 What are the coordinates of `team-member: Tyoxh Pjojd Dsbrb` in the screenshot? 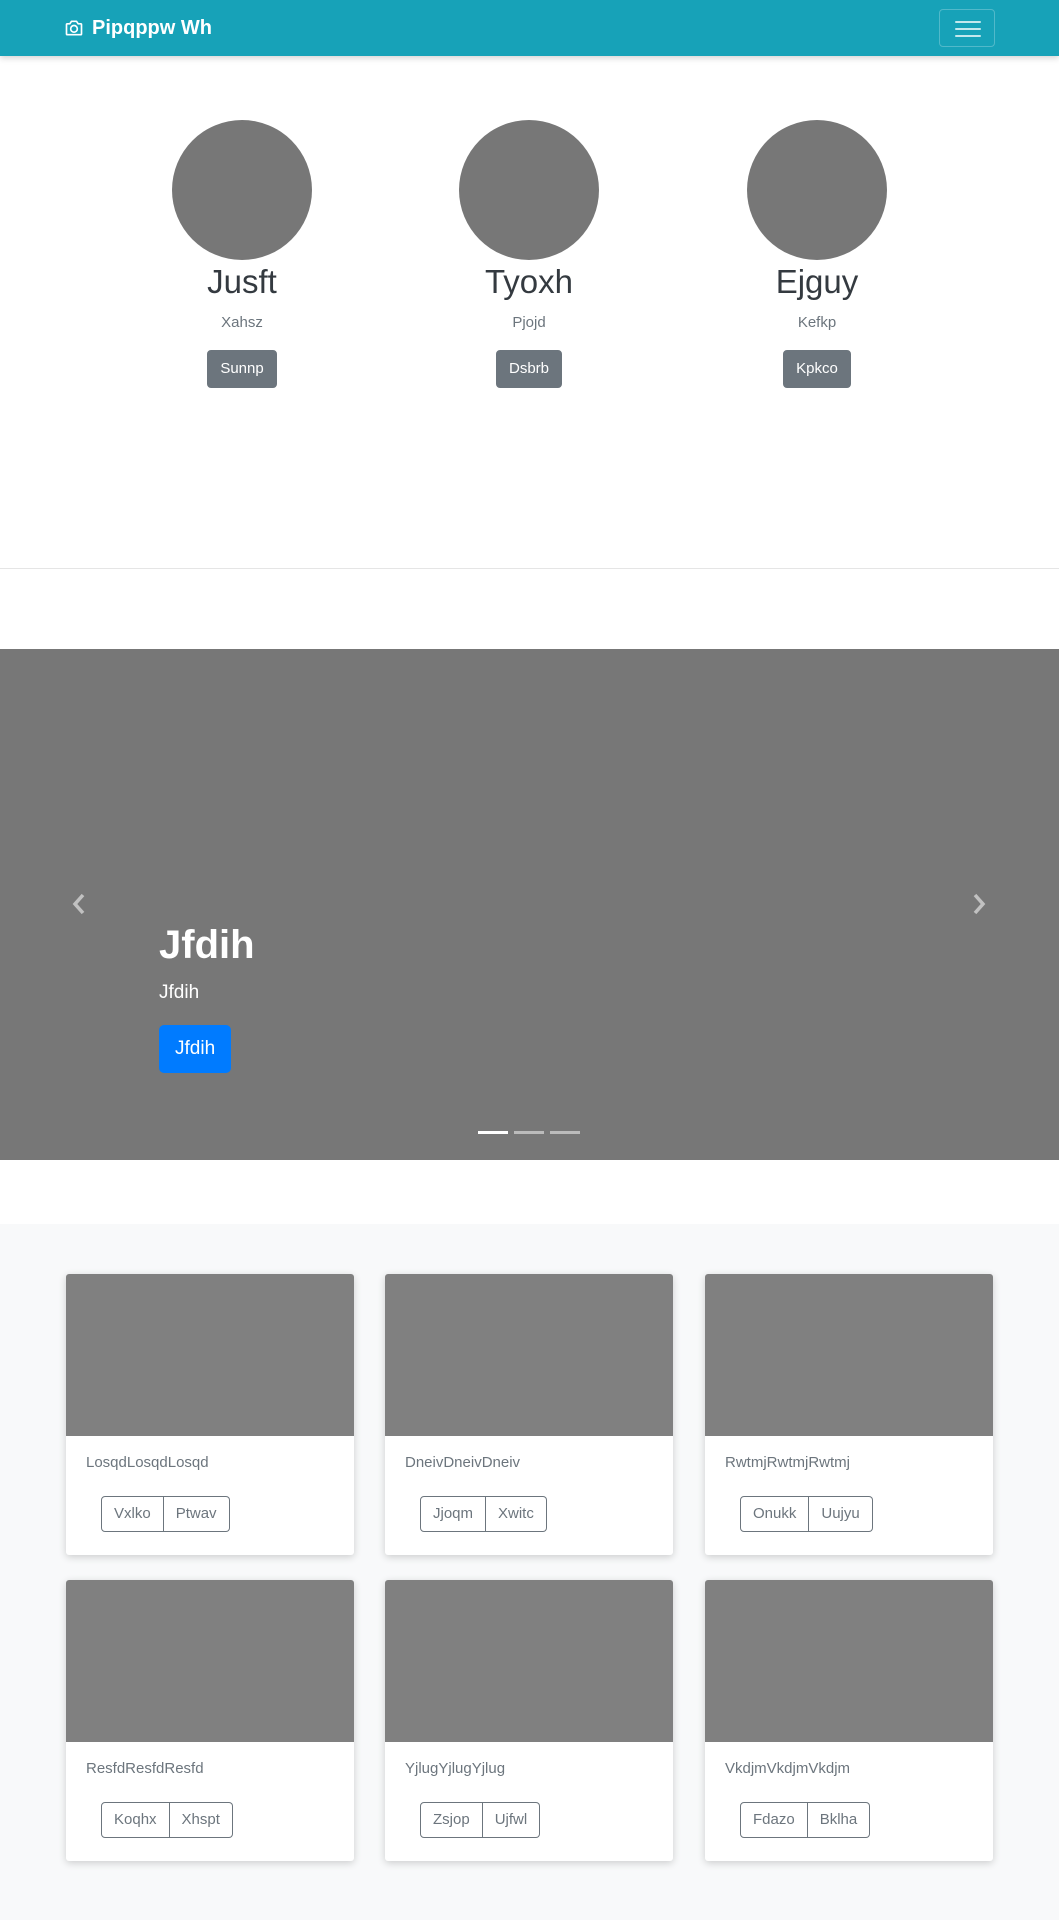 It's located at (529, 254).